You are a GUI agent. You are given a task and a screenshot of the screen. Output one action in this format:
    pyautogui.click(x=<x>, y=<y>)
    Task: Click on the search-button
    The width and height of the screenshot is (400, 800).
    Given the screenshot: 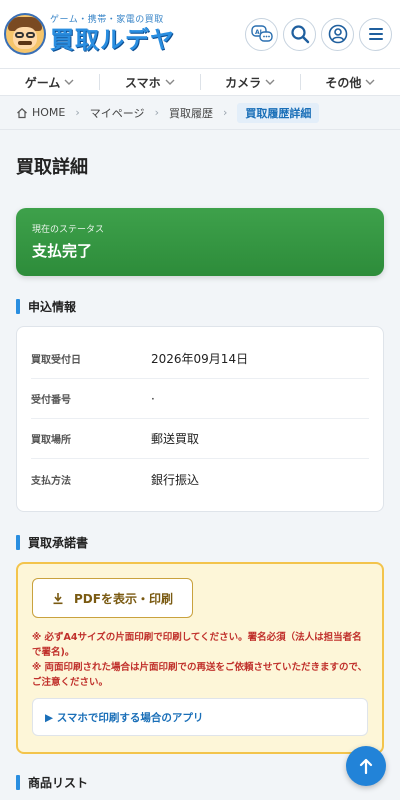 What is the action you would take?
    pyautogui.click(x=299, y=34)
    